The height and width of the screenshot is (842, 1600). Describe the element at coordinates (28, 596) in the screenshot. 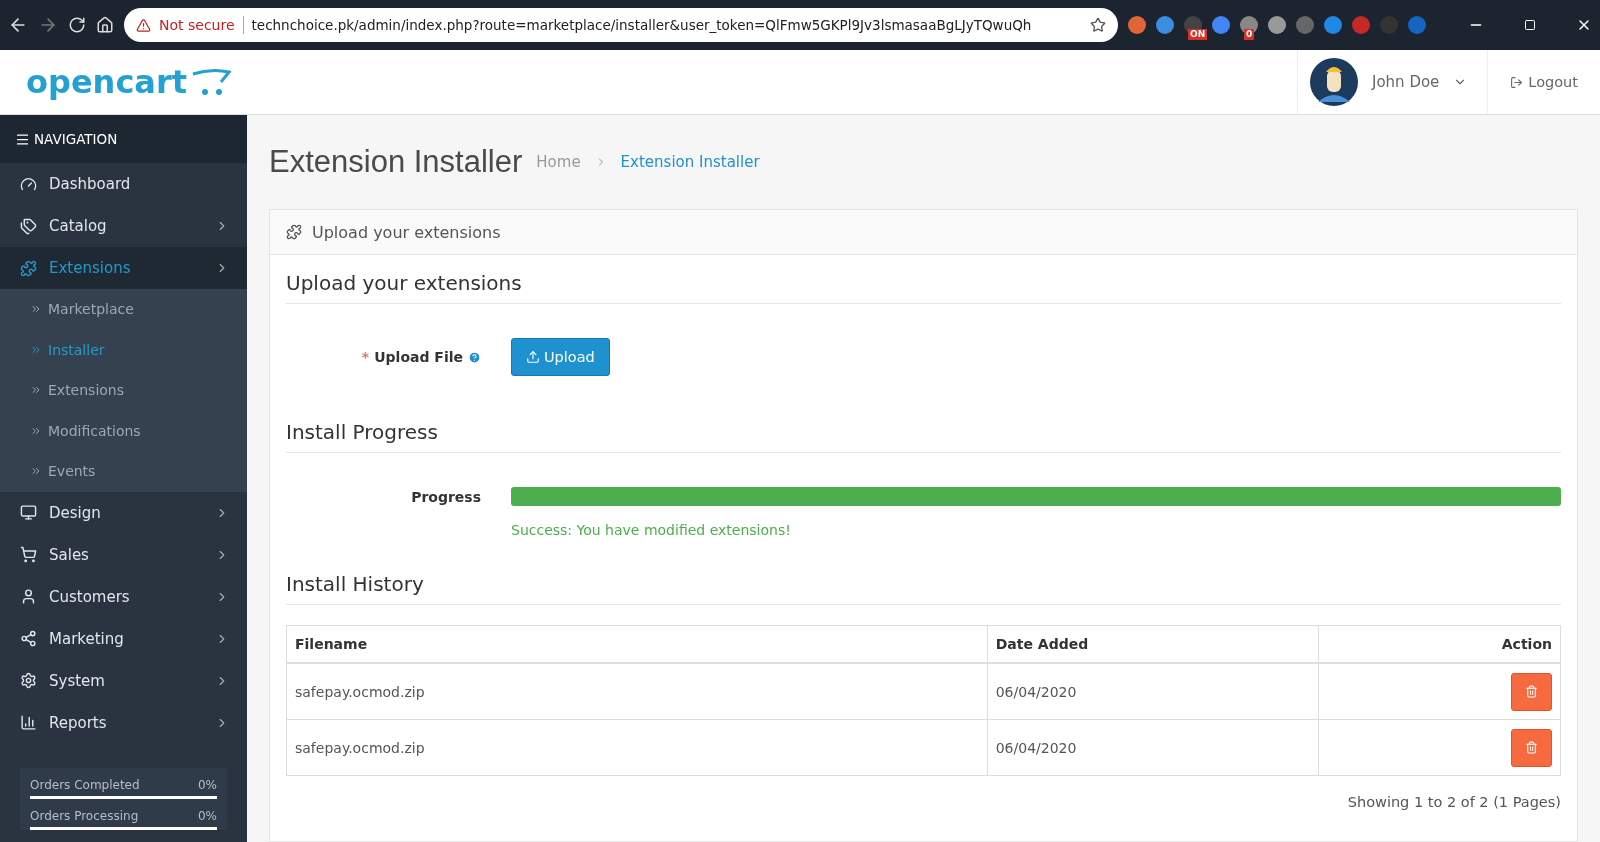

I see `user-icon` at that location.